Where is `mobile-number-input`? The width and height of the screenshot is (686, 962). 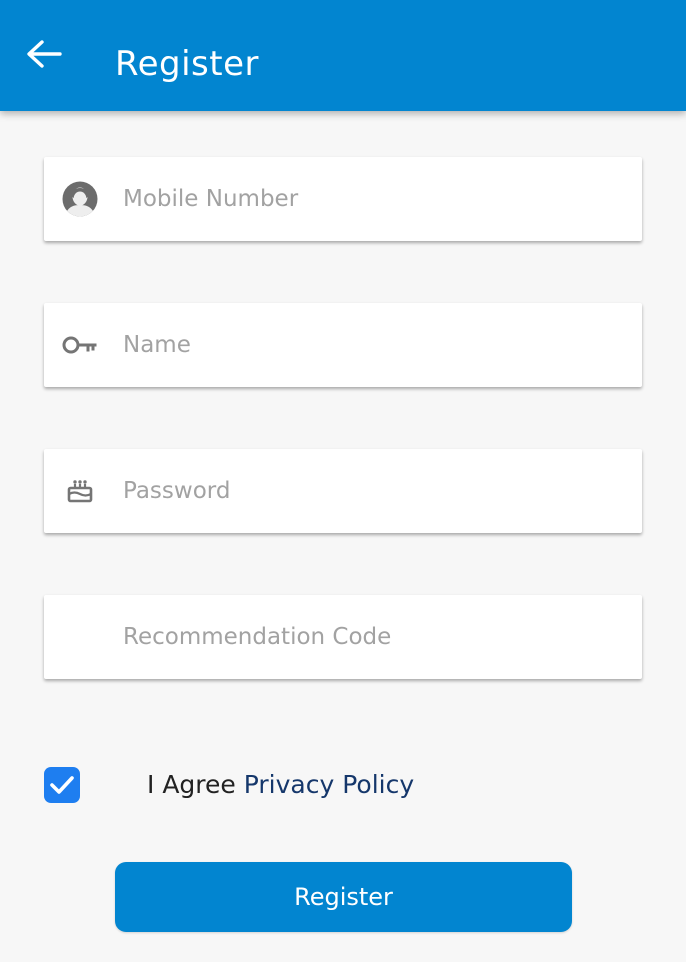 mobile-number-input is located at coordinates (373, 199).